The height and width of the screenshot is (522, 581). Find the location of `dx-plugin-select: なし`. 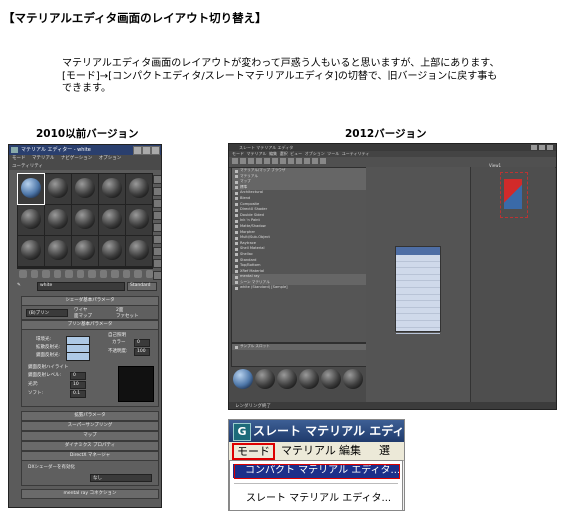

dx-plugin-select: なし is located at coordinates (121, 478).